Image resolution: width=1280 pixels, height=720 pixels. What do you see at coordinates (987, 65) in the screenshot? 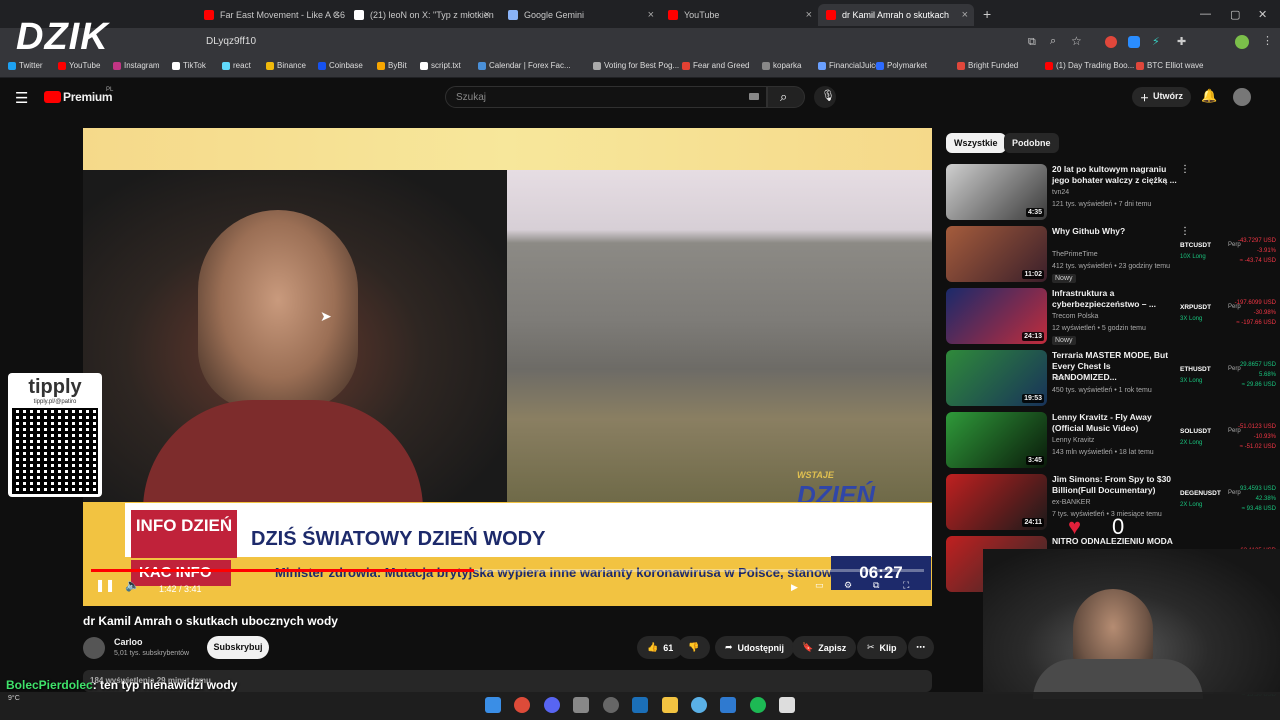
I see `bookmark-item: Bright Funded` at bounding box center [987, 65].